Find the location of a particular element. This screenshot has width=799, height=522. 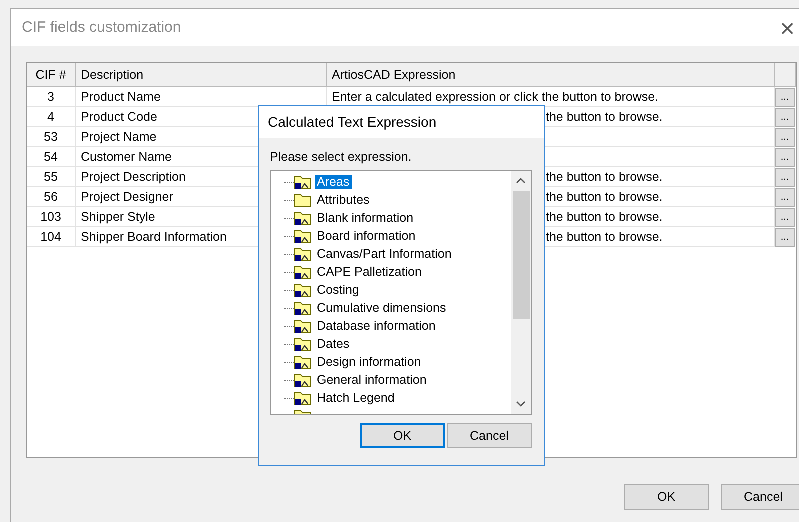

table-cell: 55 is located at coordinates (51, 177).